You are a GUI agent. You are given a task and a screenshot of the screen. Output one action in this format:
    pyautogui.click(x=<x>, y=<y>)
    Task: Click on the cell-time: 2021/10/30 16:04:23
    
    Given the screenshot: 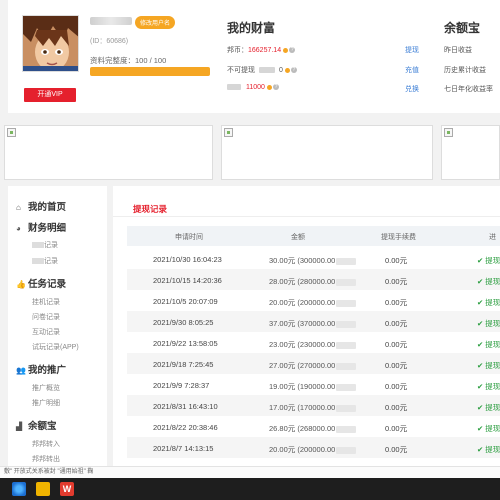 What is the action you would take?
    pyautogui.click(x=187, y=259)
    